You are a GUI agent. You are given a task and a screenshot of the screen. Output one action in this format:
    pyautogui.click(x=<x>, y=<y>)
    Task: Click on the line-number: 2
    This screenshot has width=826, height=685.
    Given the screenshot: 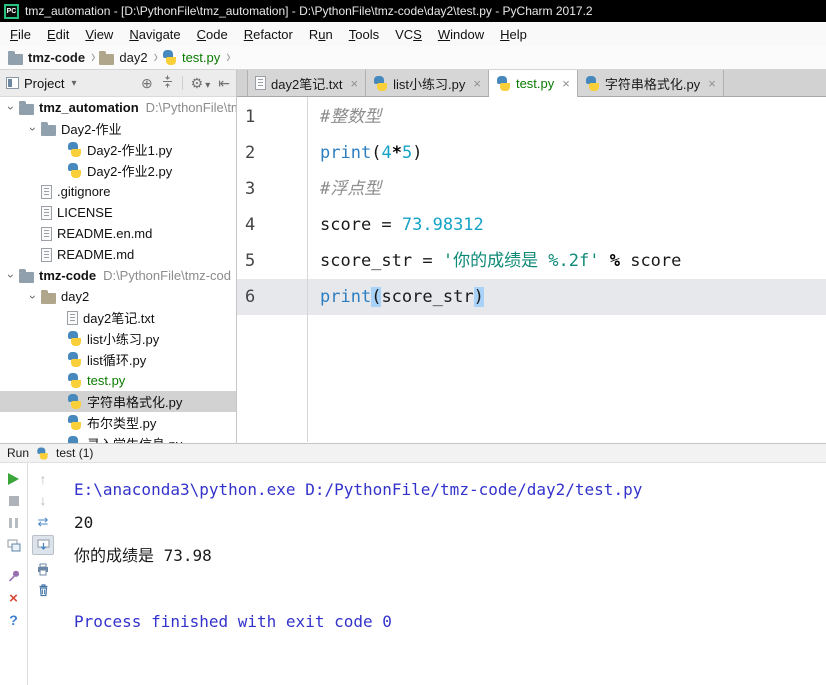 What is the action you would take?
    pyautogui.click(x=272, y=153)
    